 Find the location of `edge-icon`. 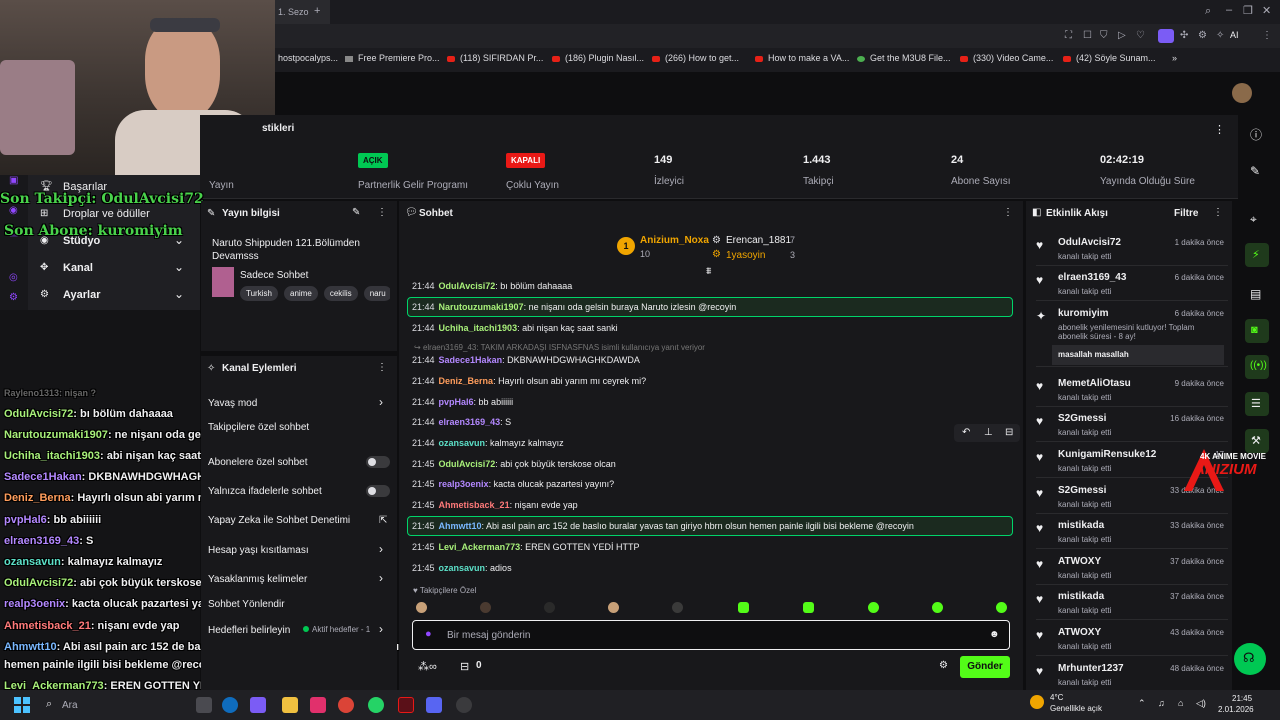

edge-icon is located at coordinates (230, 705).